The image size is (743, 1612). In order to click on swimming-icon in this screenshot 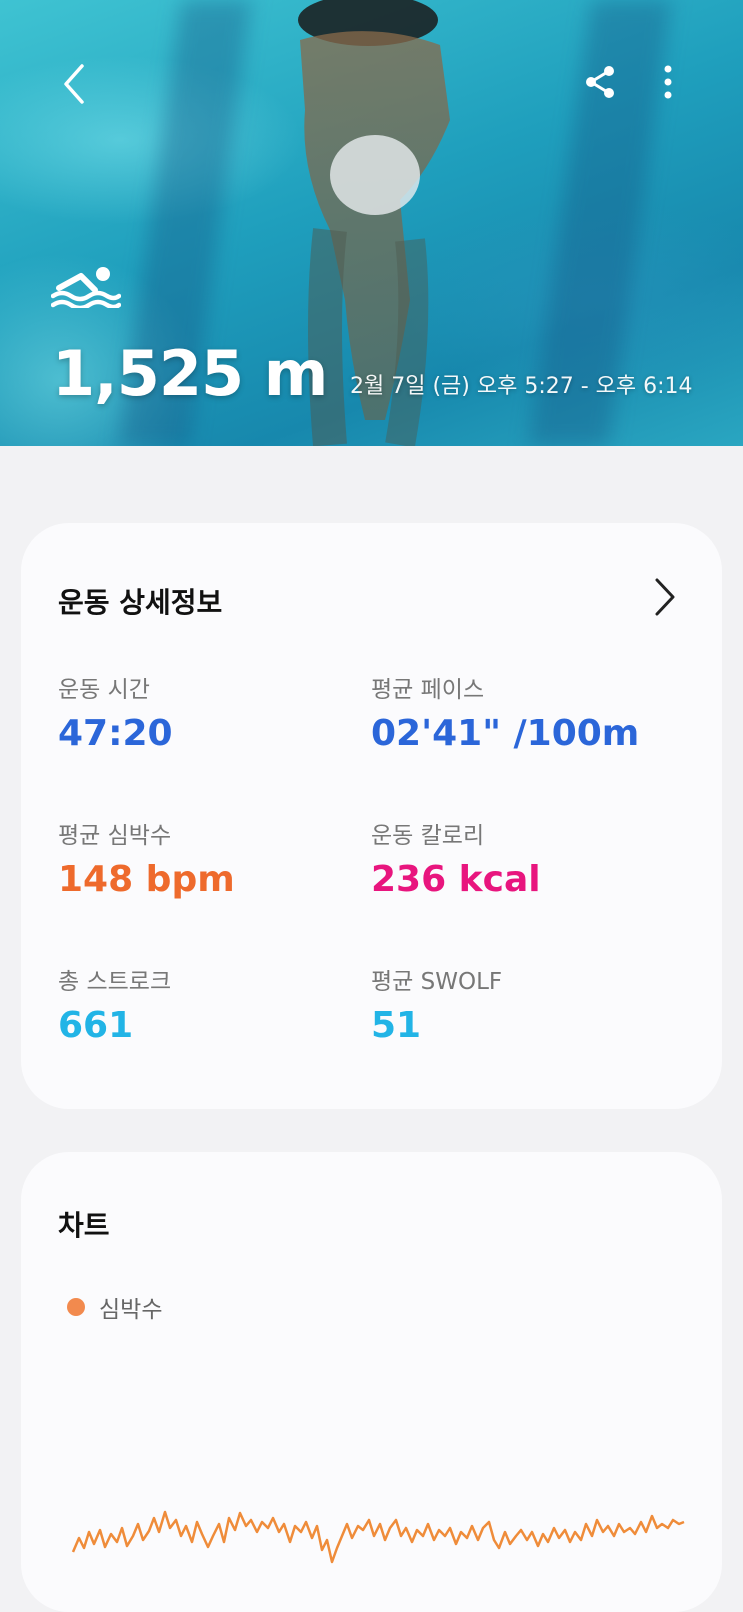, I will do `click(86, 286)`.